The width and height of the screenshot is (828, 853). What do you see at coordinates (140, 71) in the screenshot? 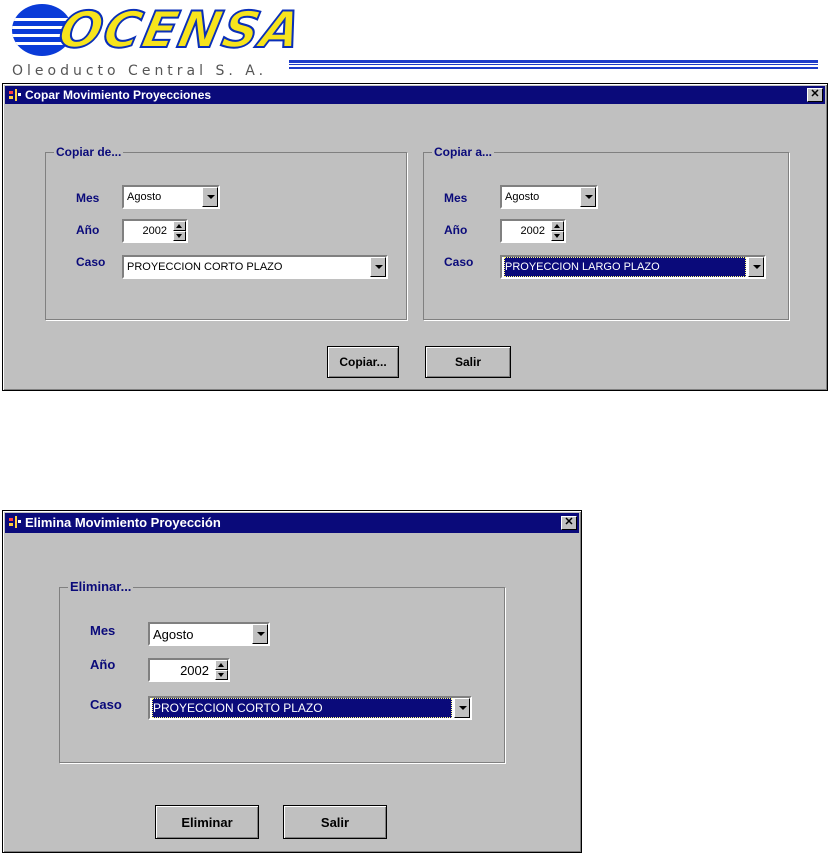
I see `logo-subtitle: Oleoducto Central S. A.` at bounding box center [140, 71].